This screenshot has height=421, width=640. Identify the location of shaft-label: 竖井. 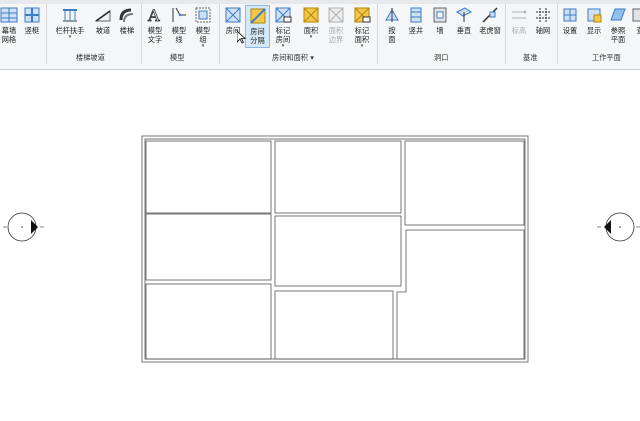
(416, 30).